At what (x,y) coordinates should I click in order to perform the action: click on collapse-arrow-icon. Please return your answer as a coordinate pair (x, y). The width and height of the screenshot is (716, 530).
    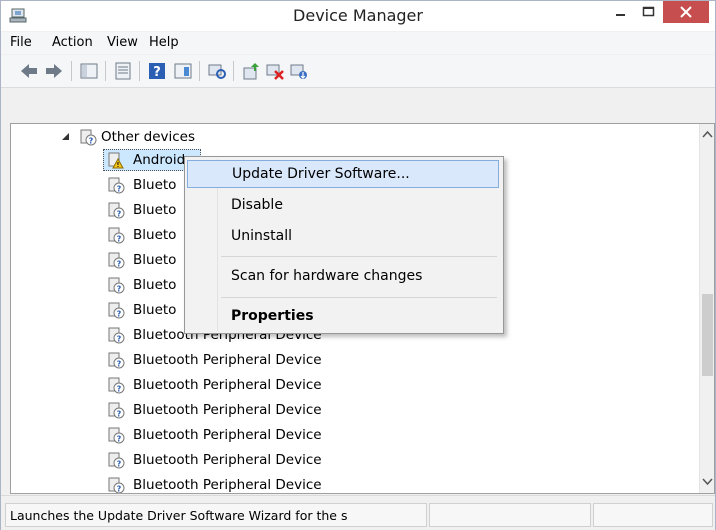
    Looking at the image, I should click on (66, 137).